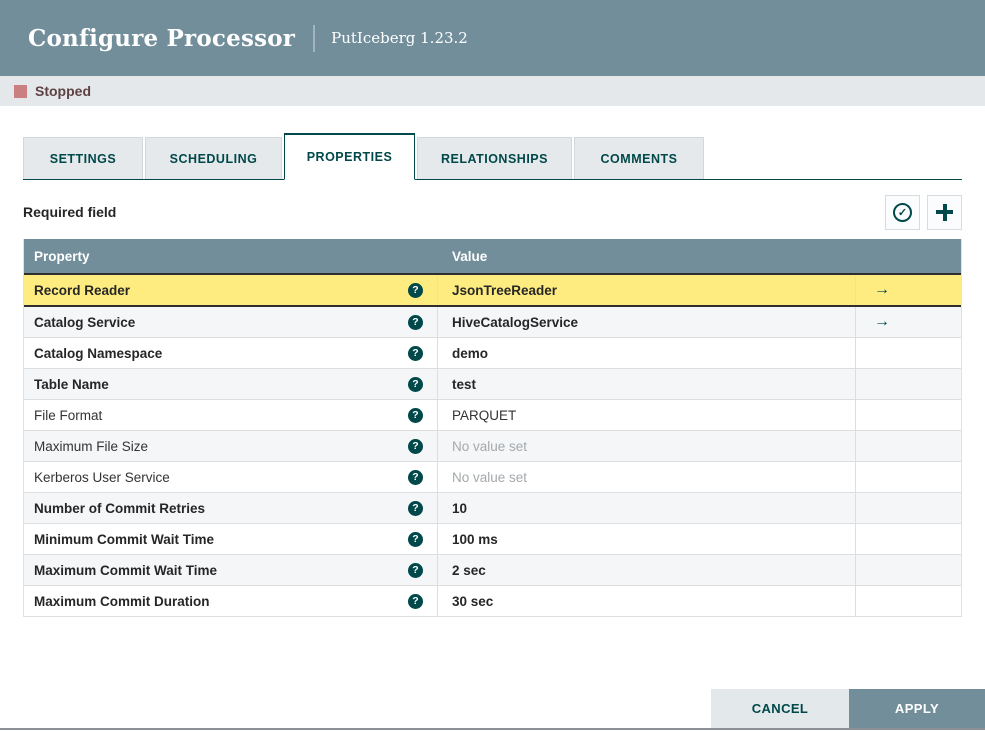 The height and width of the screenshot is (731, 985). Describe the element at coordinates (464, 384) in the screenshot. I see `property-value: test` at that location.